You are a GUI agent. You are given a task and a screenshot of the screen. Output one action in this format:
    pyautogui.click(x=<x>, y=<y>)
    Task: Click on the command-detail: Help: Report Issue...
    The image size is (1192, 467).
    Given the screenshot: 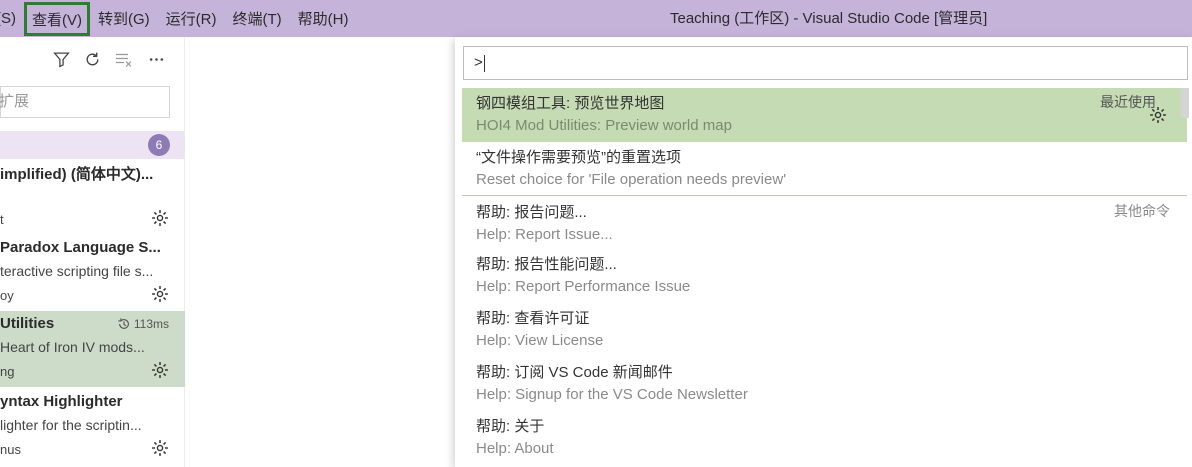 What is the action you would take?
    pyautogui.click(x=544, y=234)
    